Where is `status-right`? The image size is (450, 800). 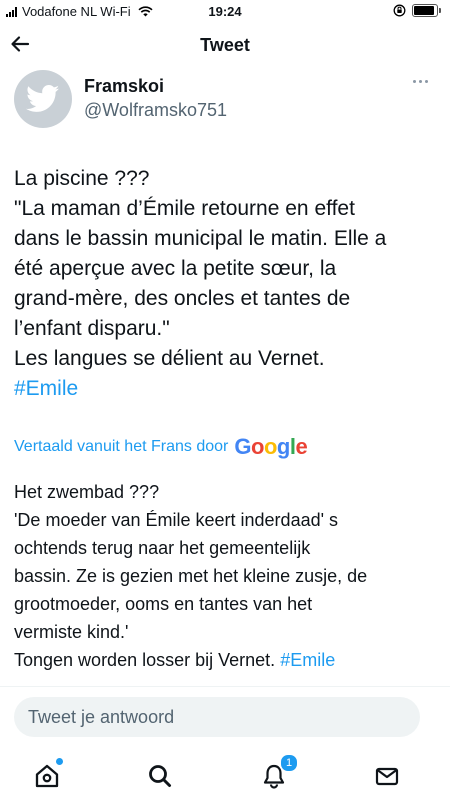 status-right is located at coordinates (417, 10).